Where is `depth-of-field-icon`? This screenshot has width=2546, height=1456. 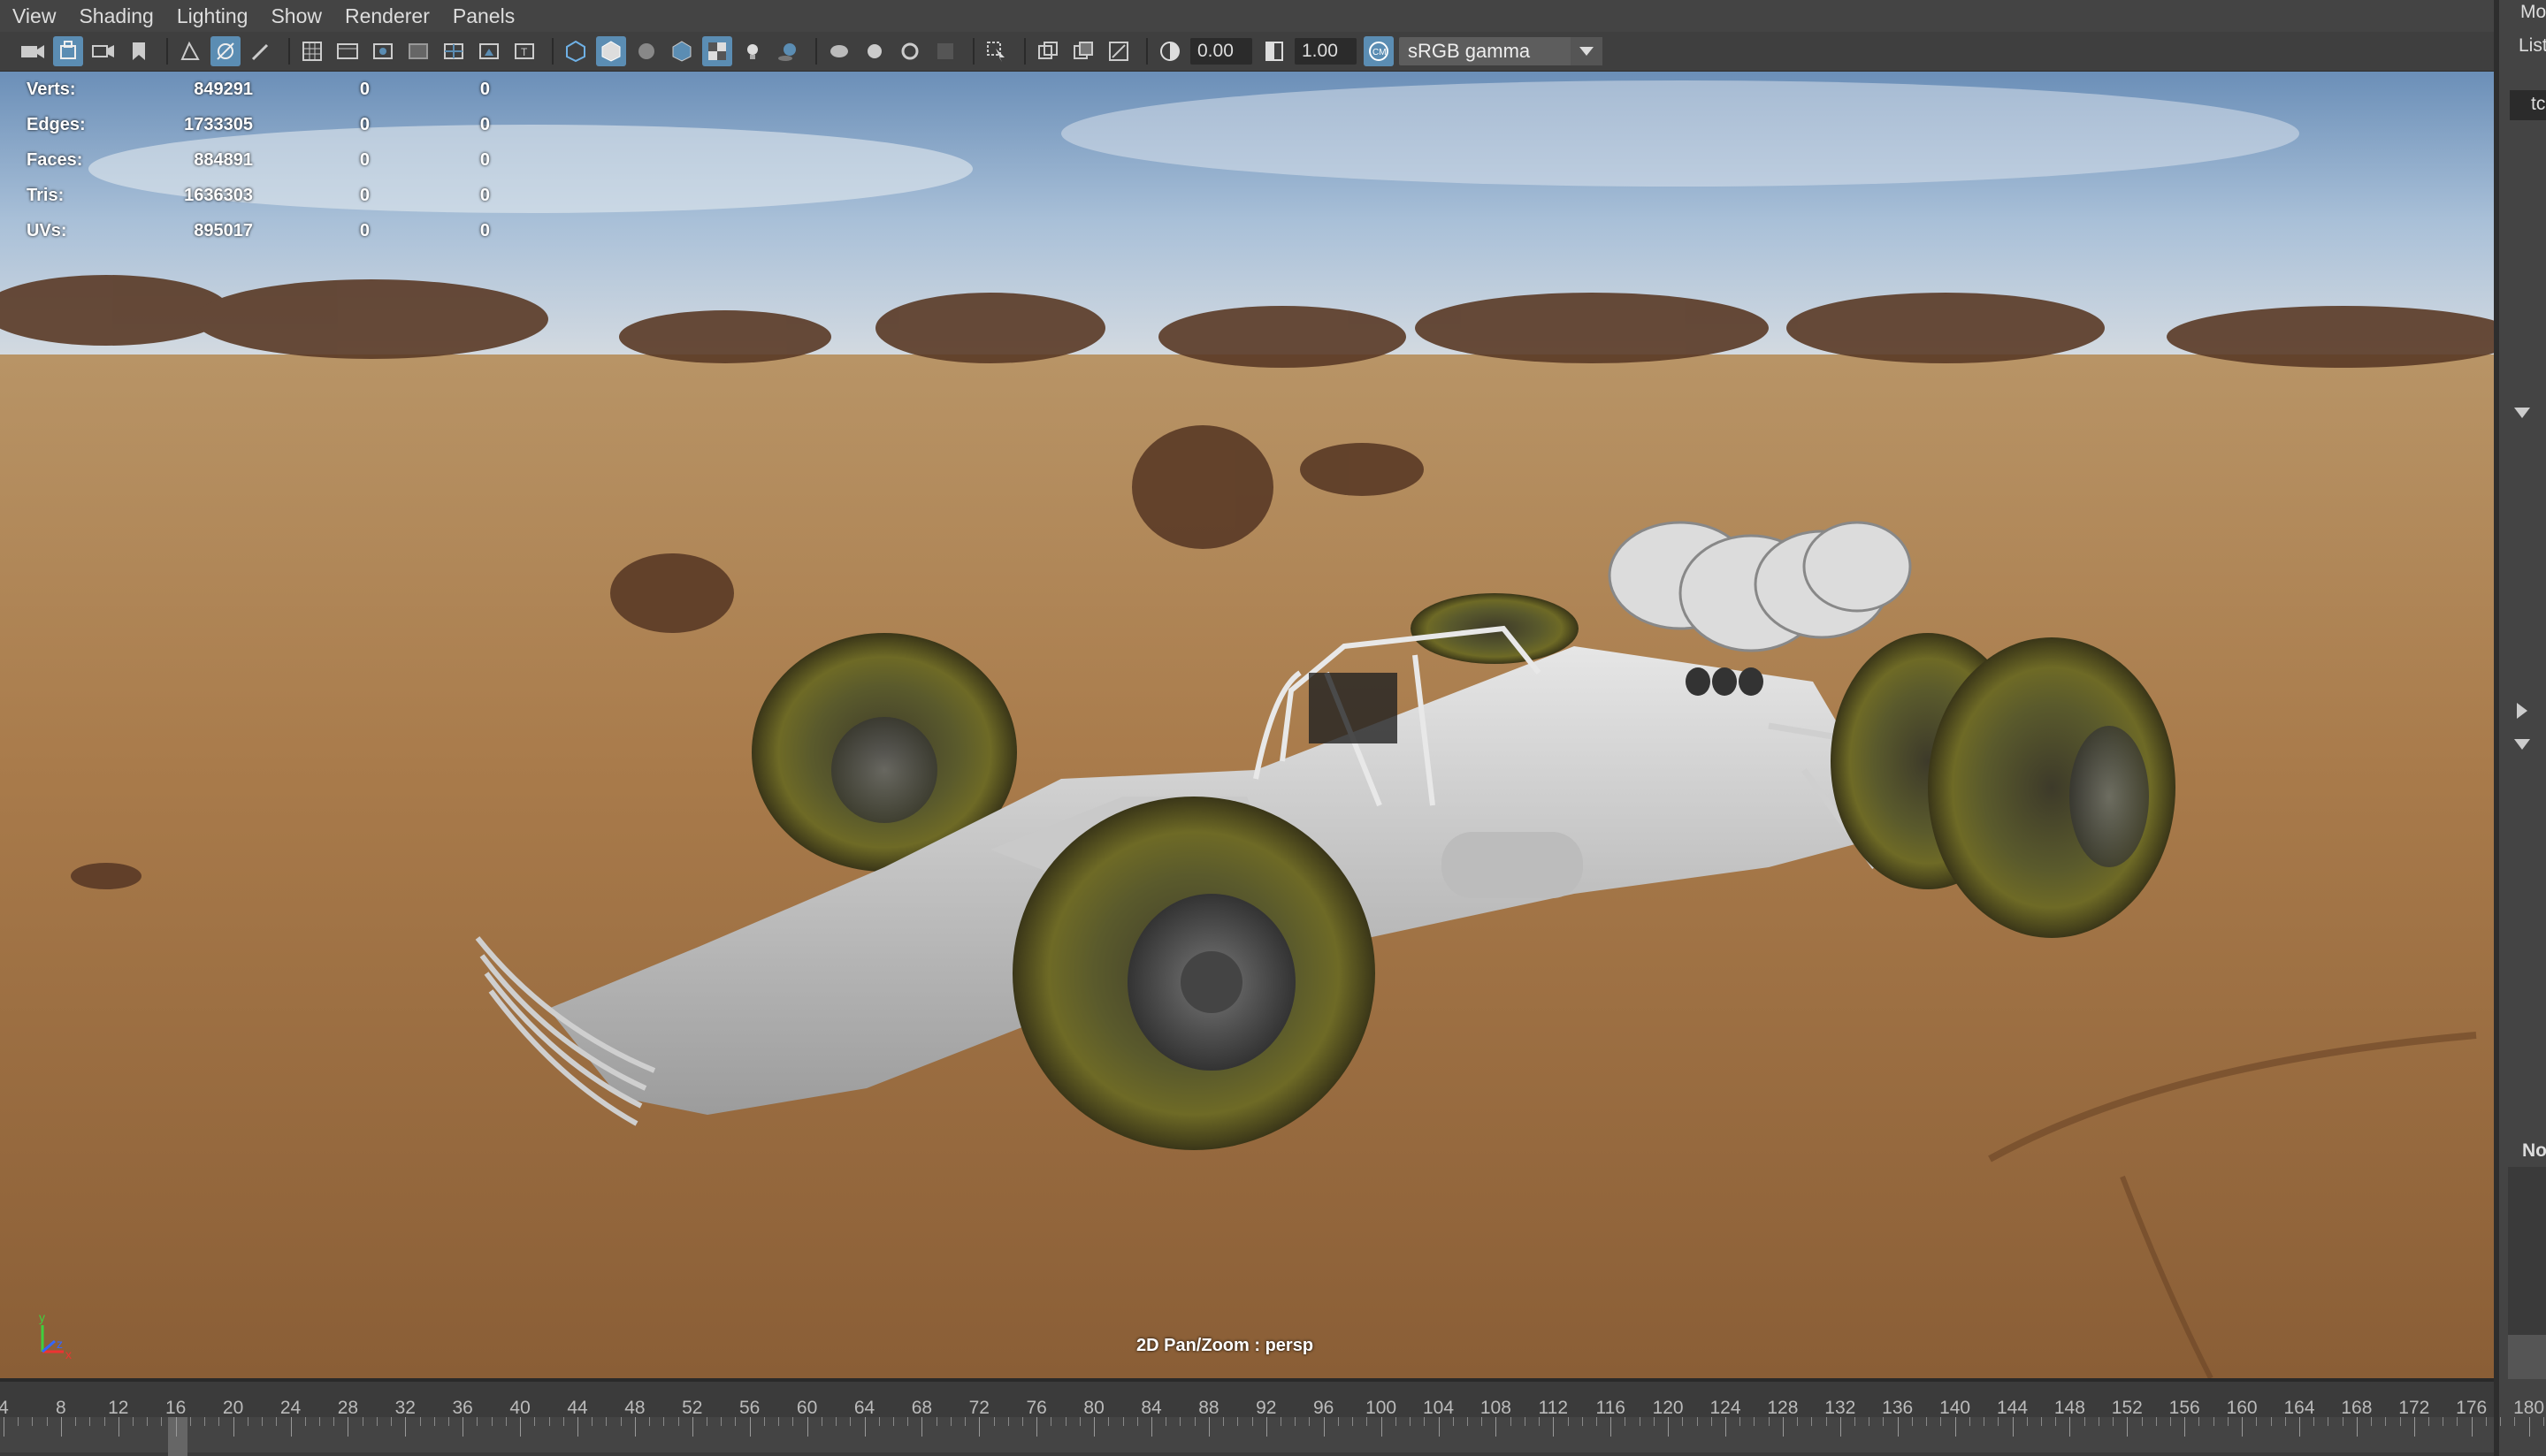
depth-of-field-icon is located at coordinates (945, 51).